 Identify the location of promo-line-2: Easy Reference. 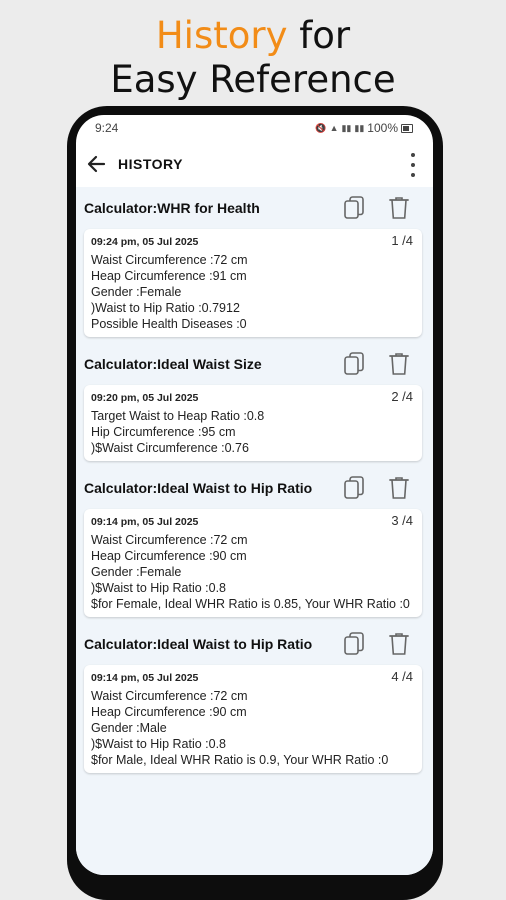
(253, 79).